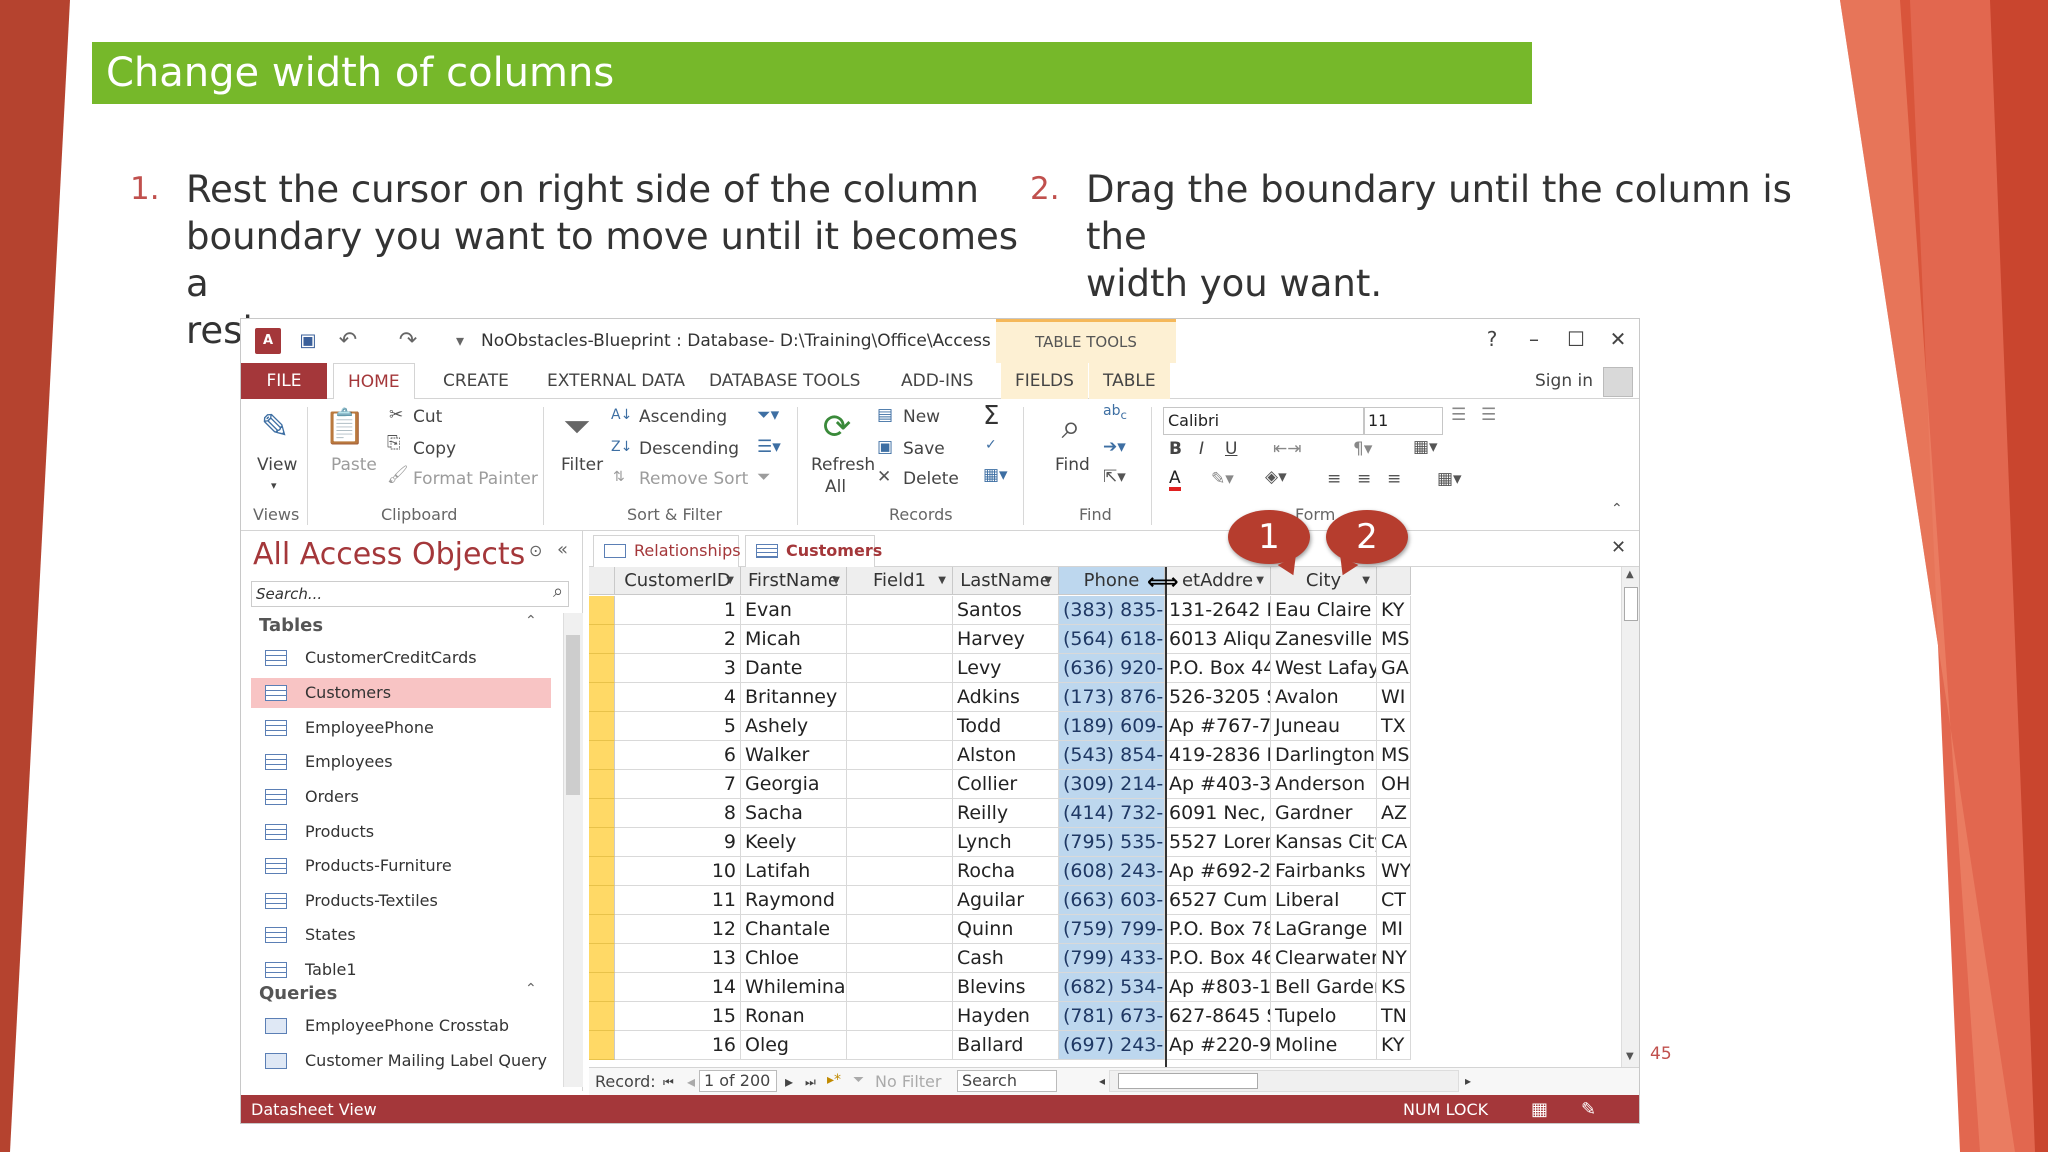 The width and height of the screenshot is (2048, 1152). I want to click on queries-collapse-icon: ⌃, so click(531, 989).